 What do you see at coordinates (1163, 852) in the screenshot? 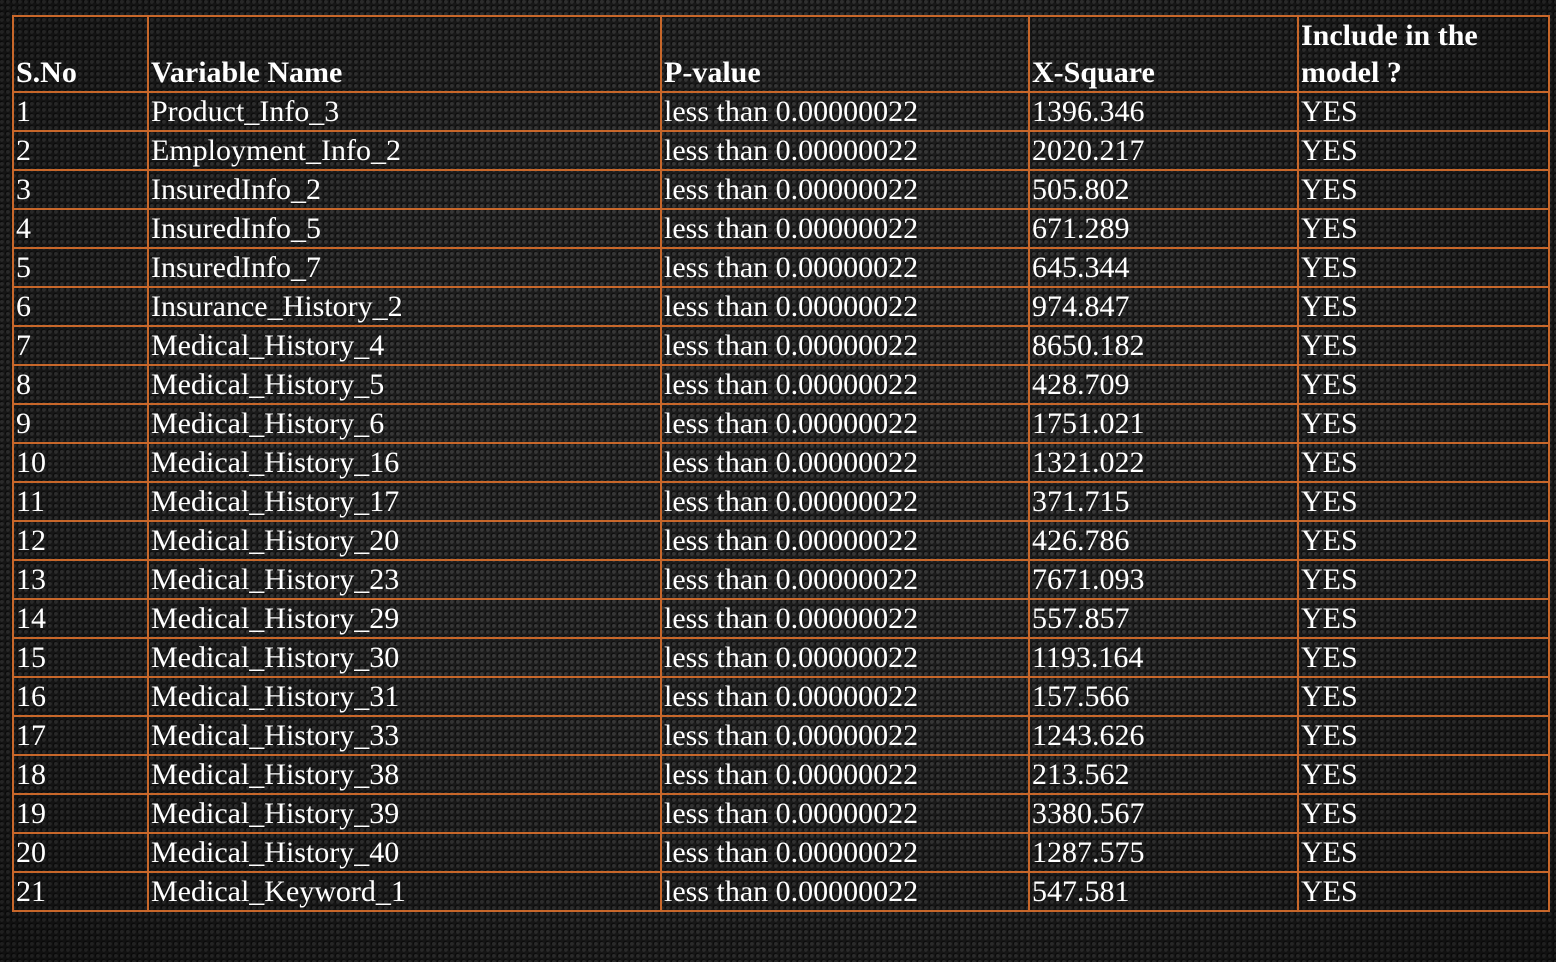
I see `cell-x-square: 1287.575` at bounding box center [1163, 852].